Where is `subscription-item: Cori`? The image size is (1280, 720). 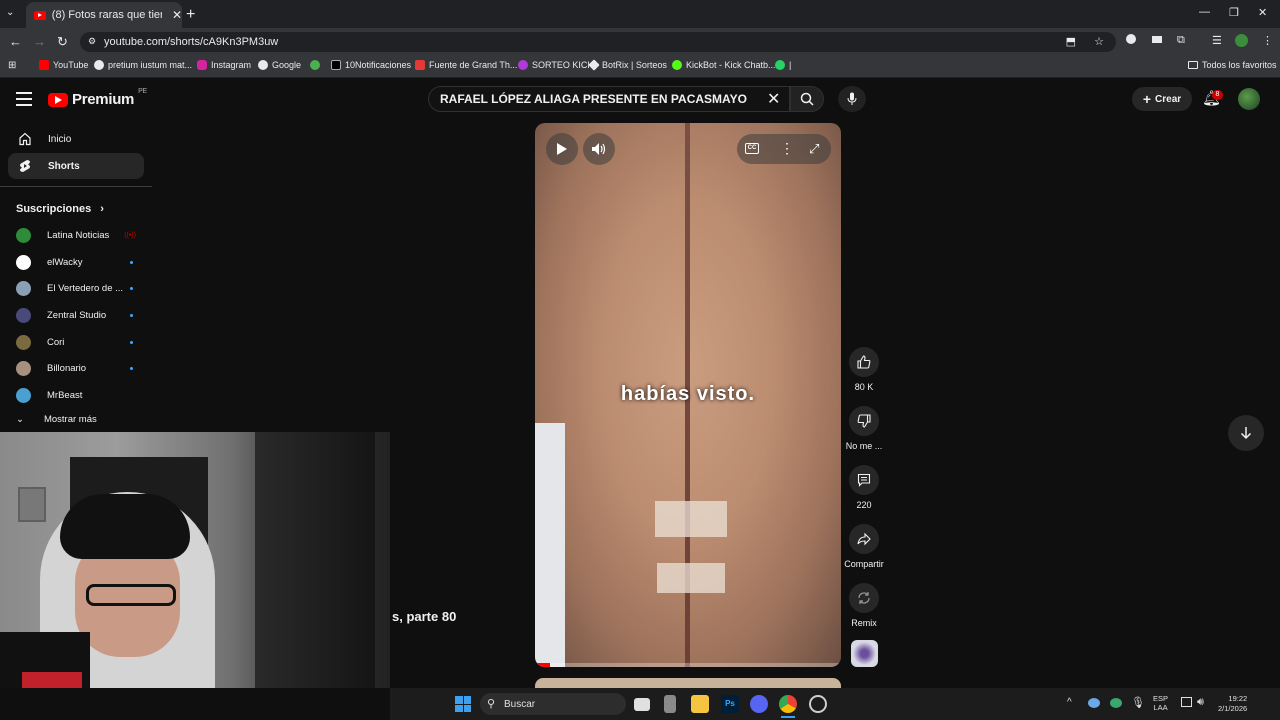
subscription-item: Cori is located at coordinates (78, 342).